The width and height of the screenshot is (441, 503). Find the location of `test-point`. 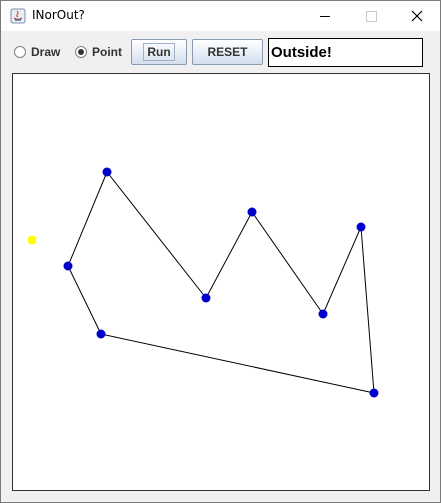

test-point is located at coordinates (32, 240).